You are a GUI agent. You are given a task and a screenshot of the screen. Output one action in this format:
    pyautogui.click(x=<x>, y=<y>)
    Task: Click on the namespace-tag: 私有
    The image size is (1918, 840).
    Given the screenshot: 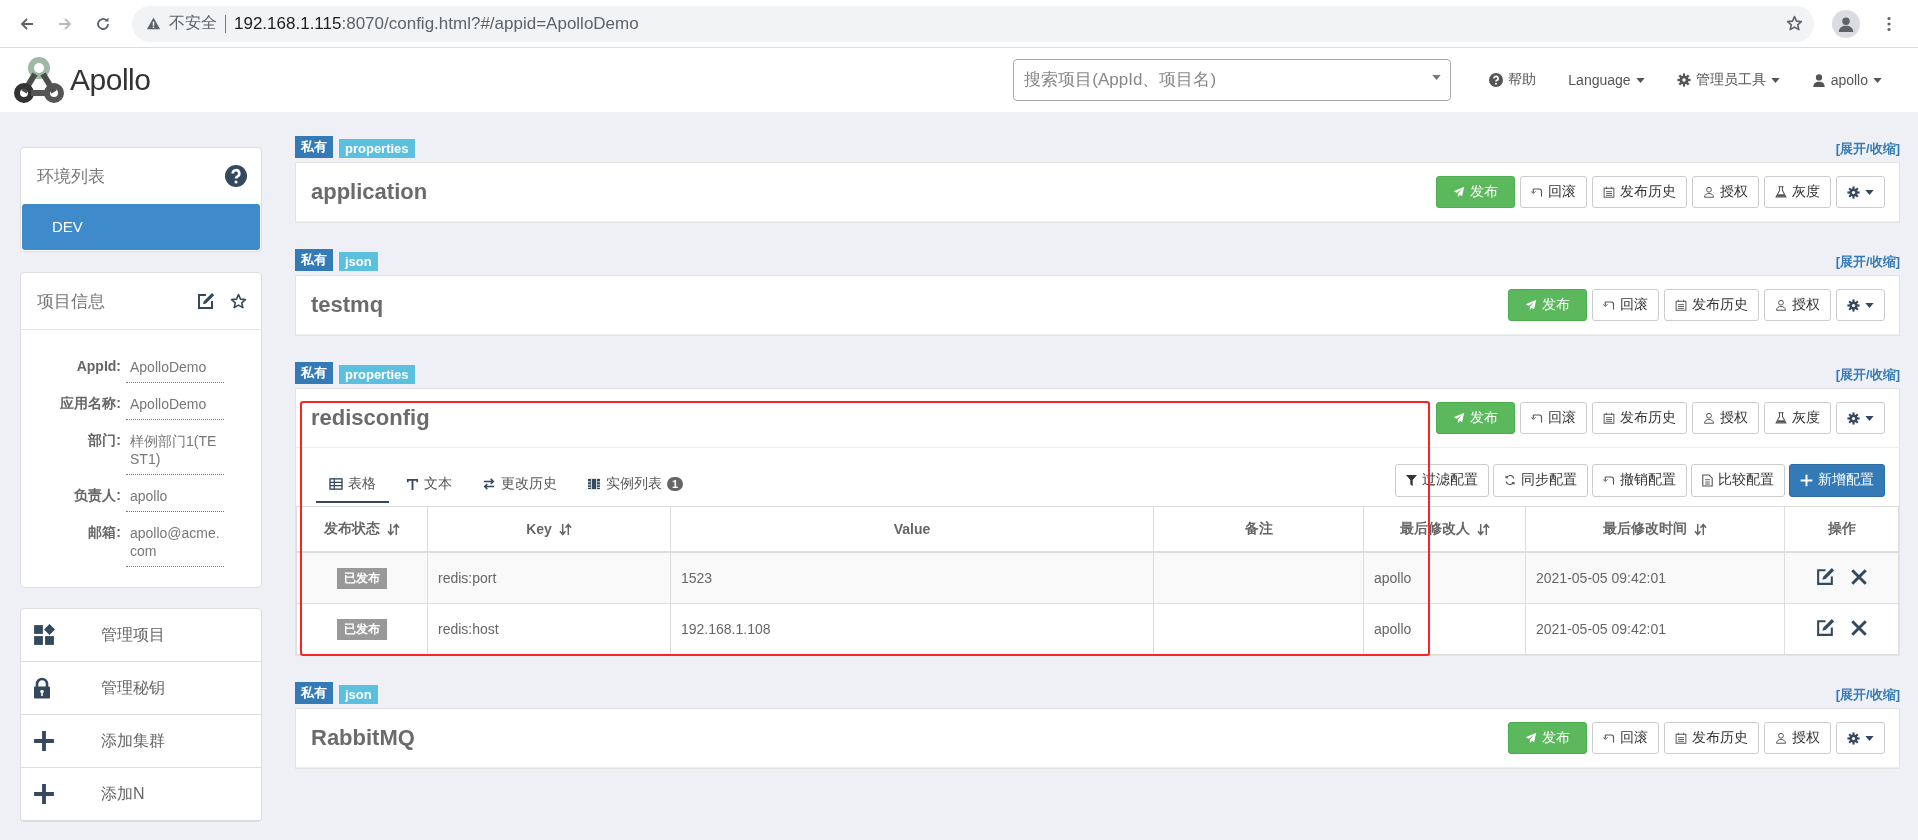 What is the action you would take?
    pyautogui.click(x=314, y=373)
    